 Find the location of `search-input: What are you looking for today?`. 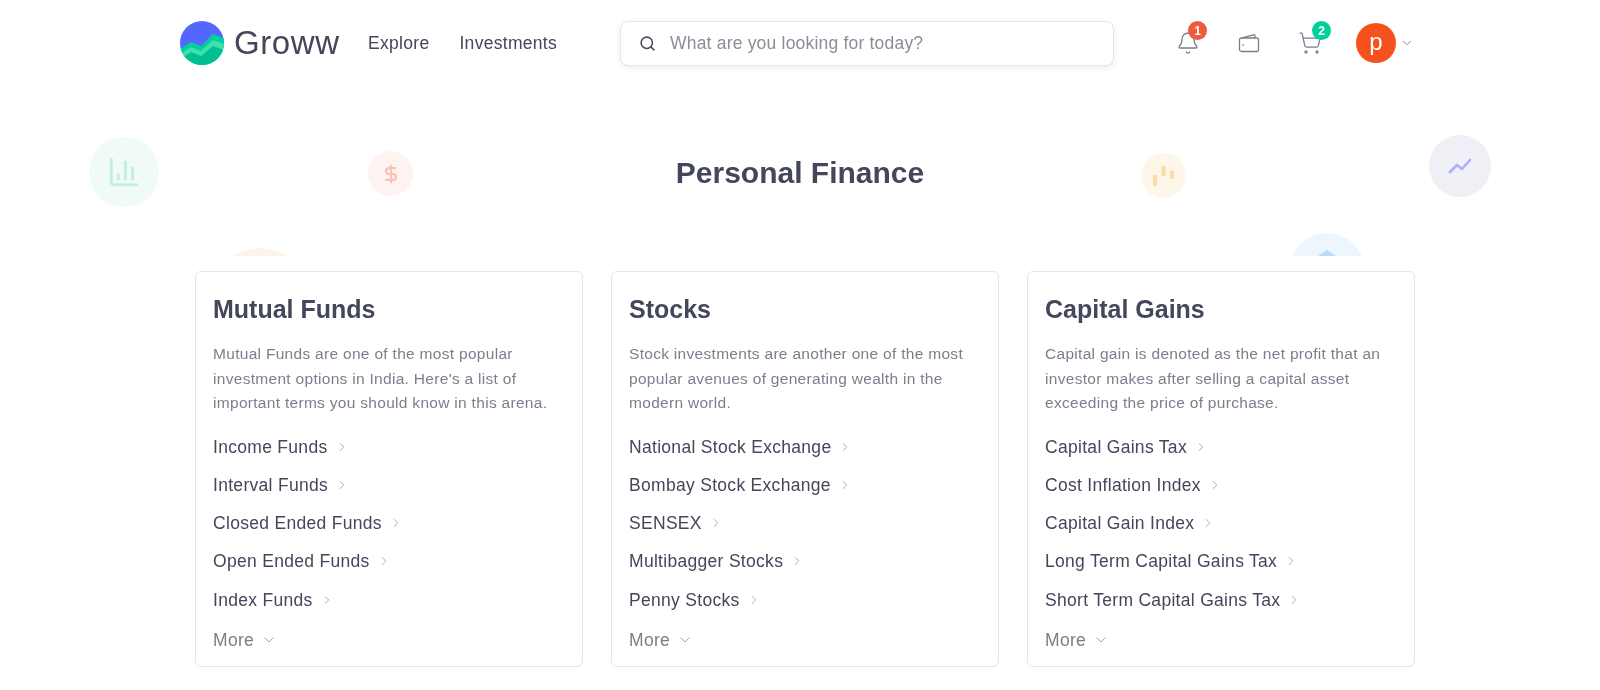

search-input: What are you looking for today? is located at coordinates (885, 43).